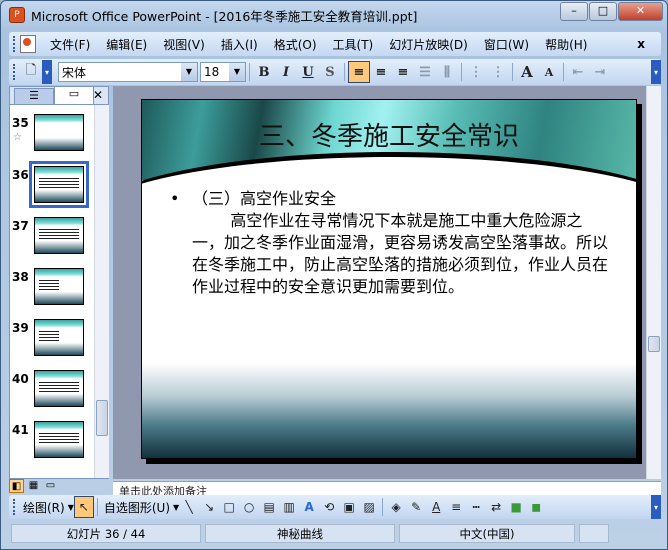  Describe the element at coordinates (566, 44) in the screenshot. I see `menu-help: 帮助(H)` at that location.